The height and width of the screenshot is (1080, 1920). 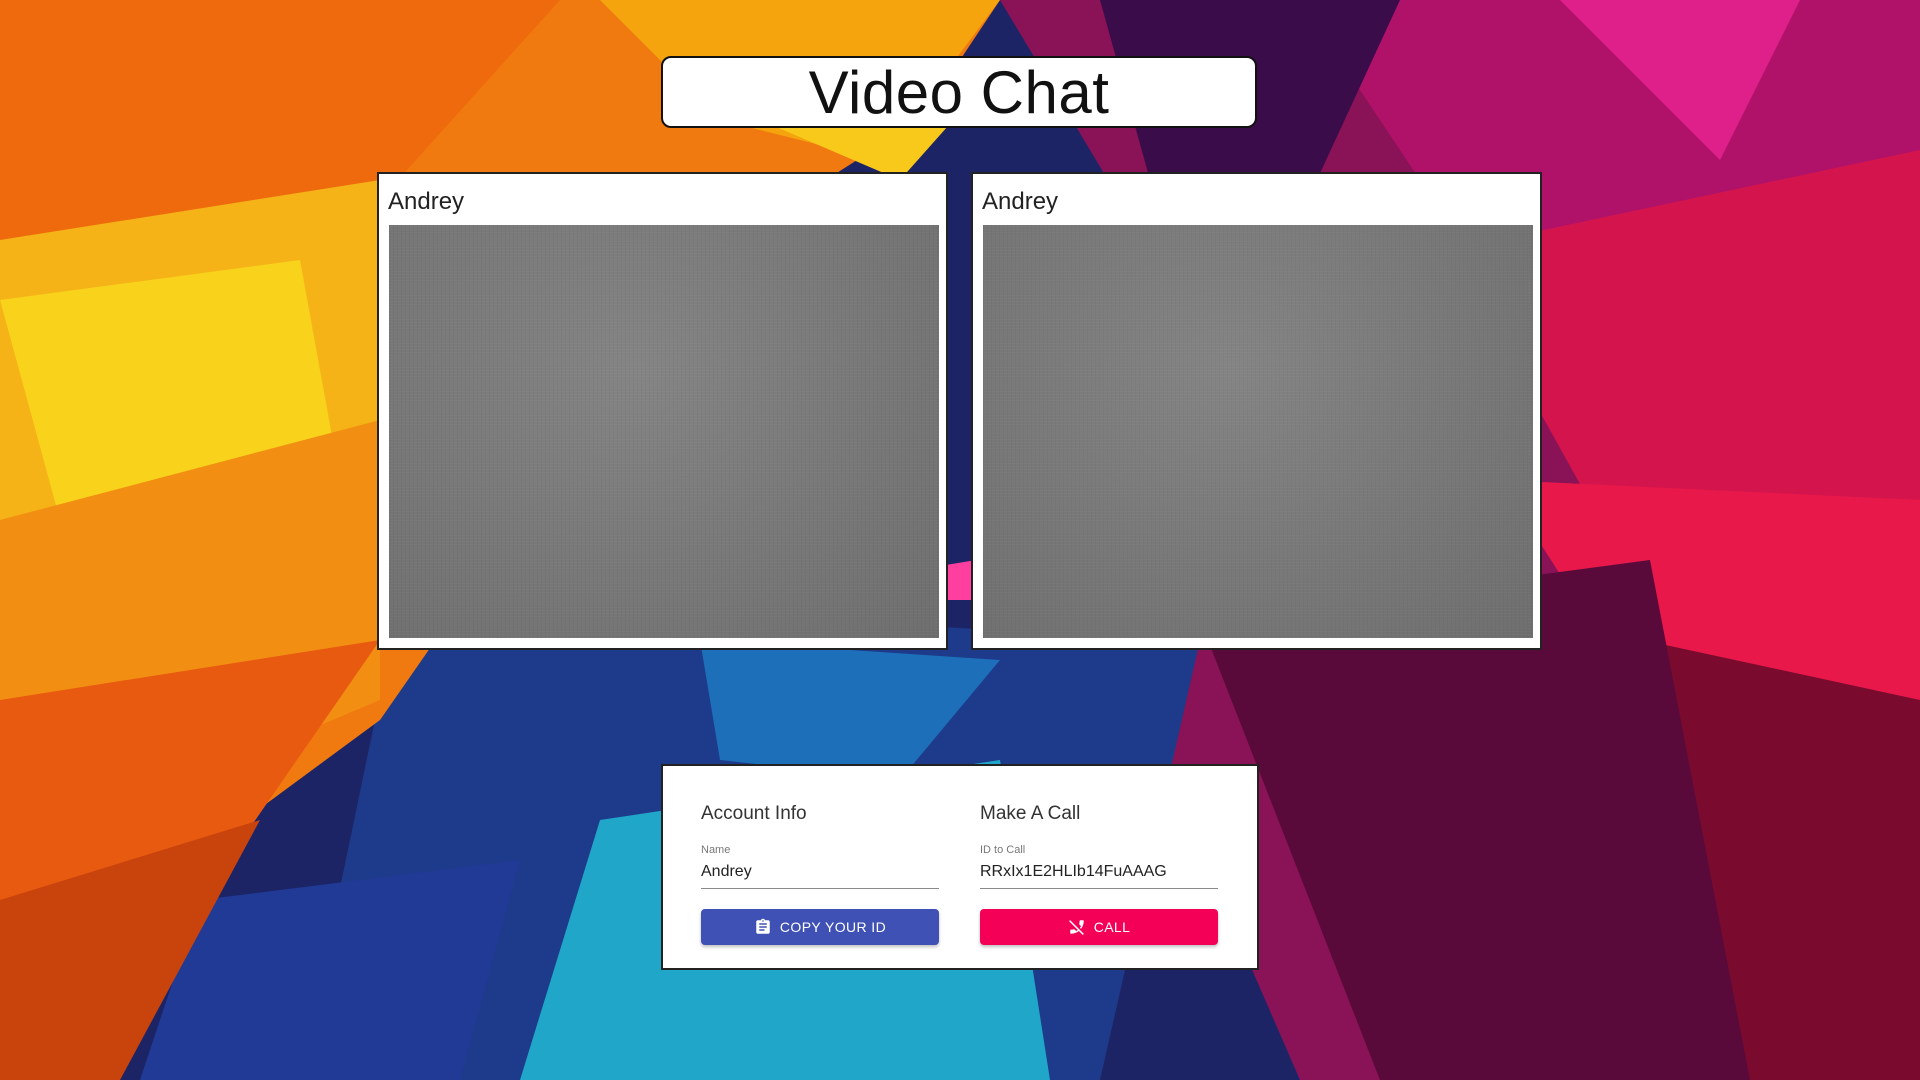 I want to click on app-title: Video Chat, so click(x=959, y=92).